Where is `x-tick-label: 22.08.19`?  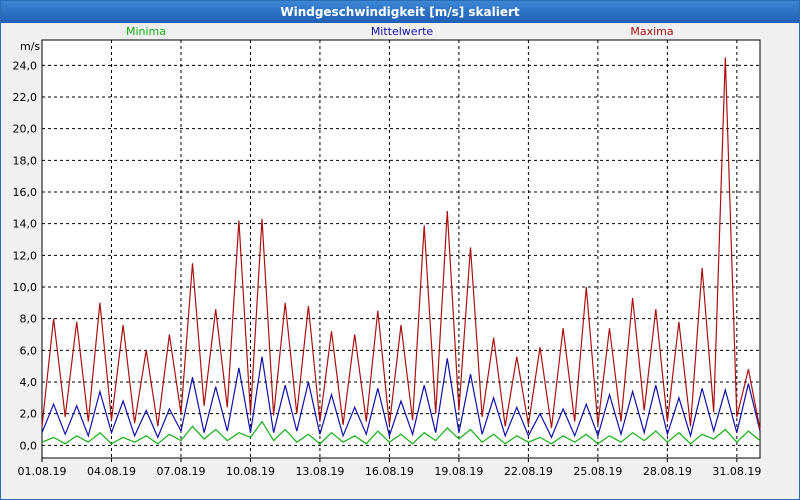 x-tick-label: 22.08.19 is located at coordinates (528, 471).